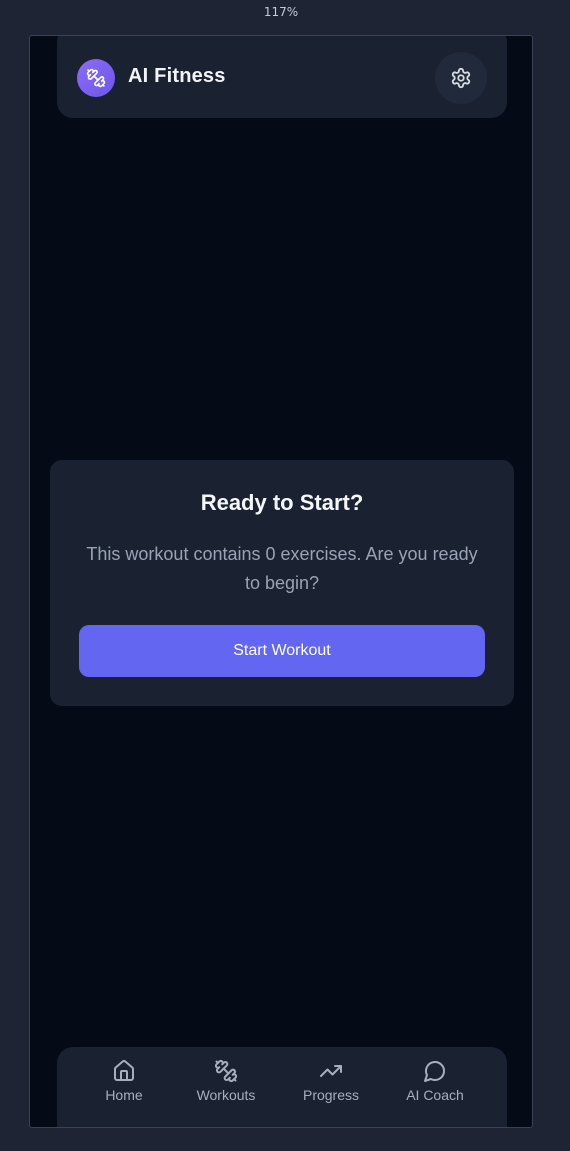  Describe the element at coordinates (282, 77) in the screenshot. I see `app-header: AI Fitness` at that location.